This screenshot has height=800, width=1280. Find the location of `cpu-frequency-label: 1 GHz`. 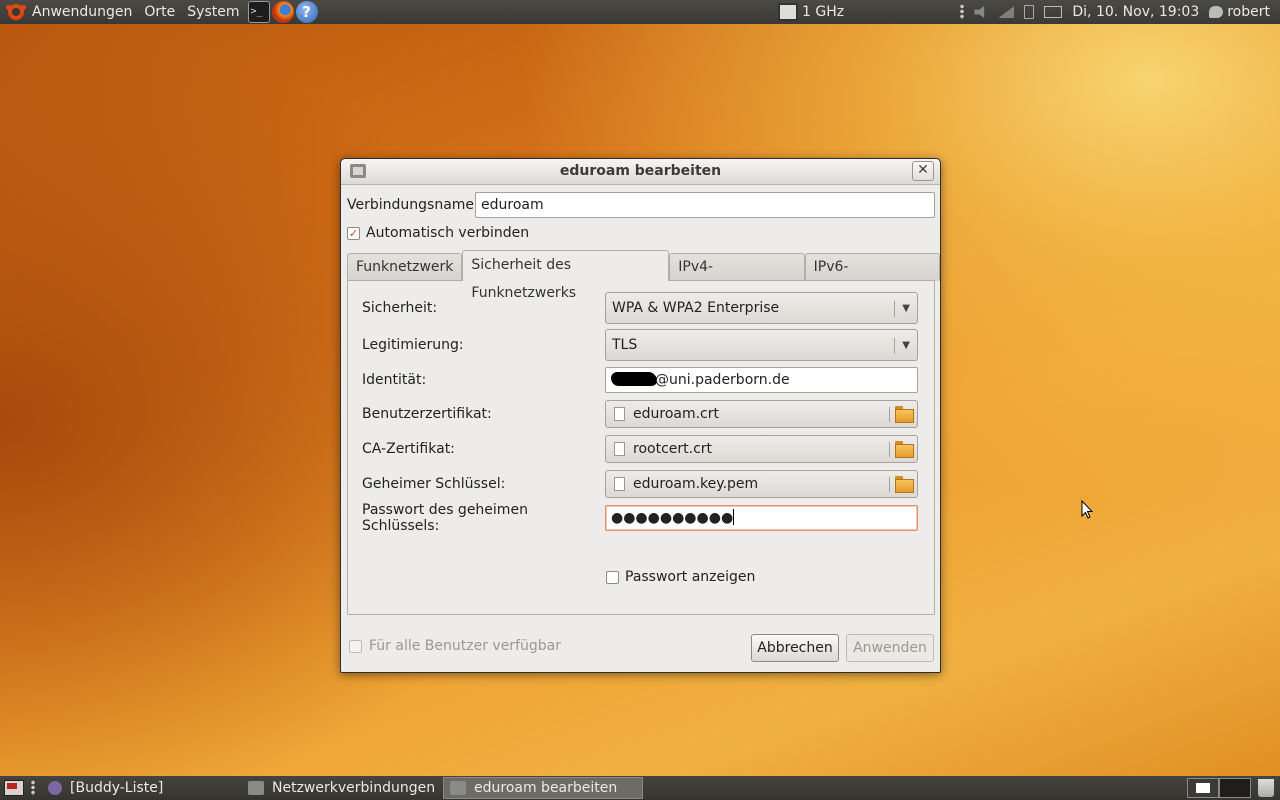

cpu-frequency-label: 1 GHz is located at coordinates (823, 12).